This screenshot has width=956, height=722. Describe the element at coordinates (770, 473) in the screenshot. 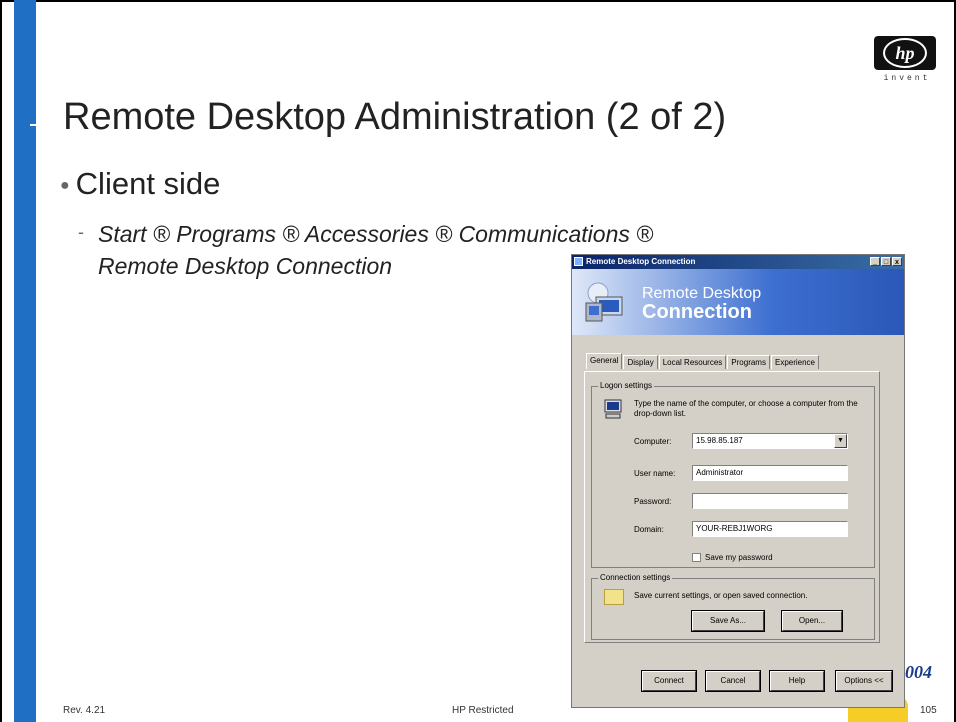

I see `username-field: Administrator` at that location.